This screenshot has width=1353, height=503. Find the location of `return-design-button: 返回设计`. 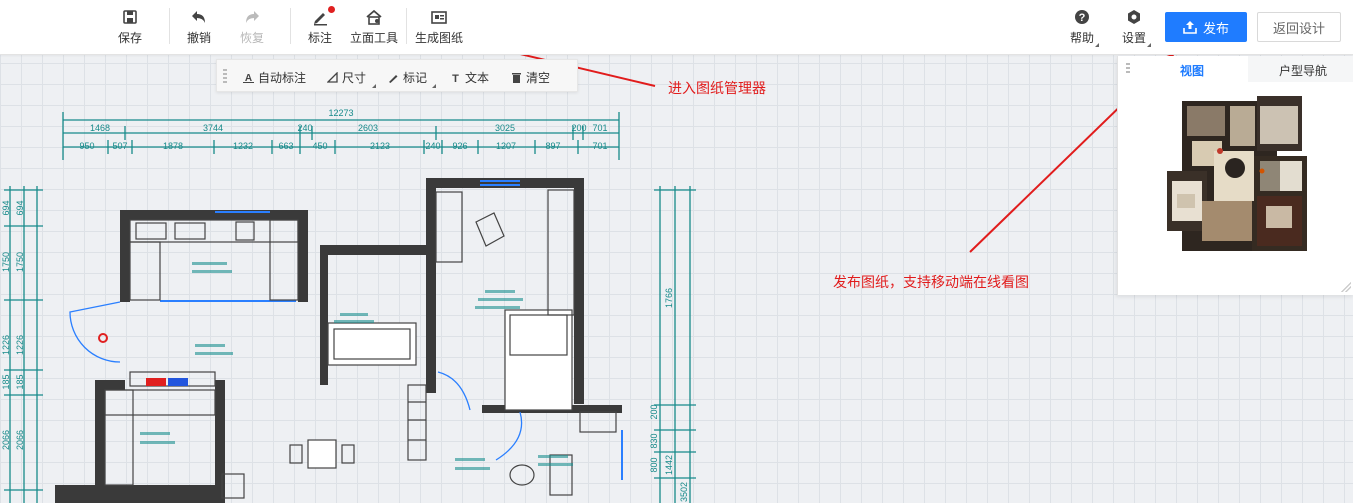

return-design-button: 返回设计 is located at coordinates (1299, 27).